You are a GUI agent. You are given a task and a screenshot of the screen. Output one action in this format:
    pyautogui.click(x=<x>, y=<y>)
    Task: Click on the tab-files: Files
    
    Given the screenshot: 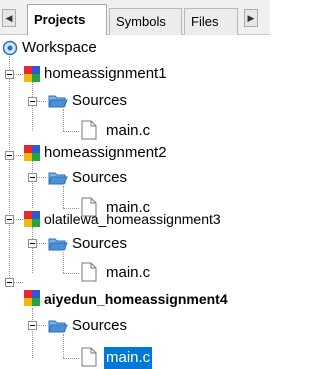 What is the action you would take?
    pyautogui.click(x=211, y=21)
    